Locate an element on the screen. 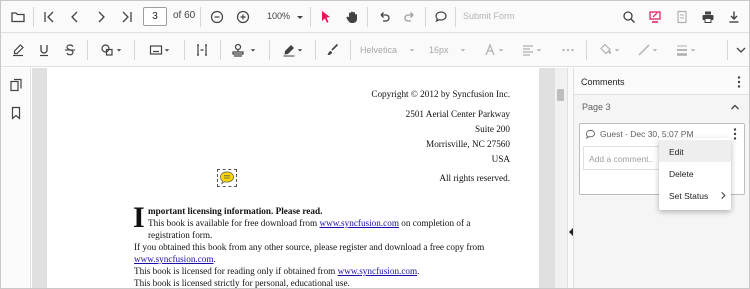 Image resolution: width=750 pixels, height=289 pixels. reply-placeholder: Add a comment.. is located at coordinates (621, 159).